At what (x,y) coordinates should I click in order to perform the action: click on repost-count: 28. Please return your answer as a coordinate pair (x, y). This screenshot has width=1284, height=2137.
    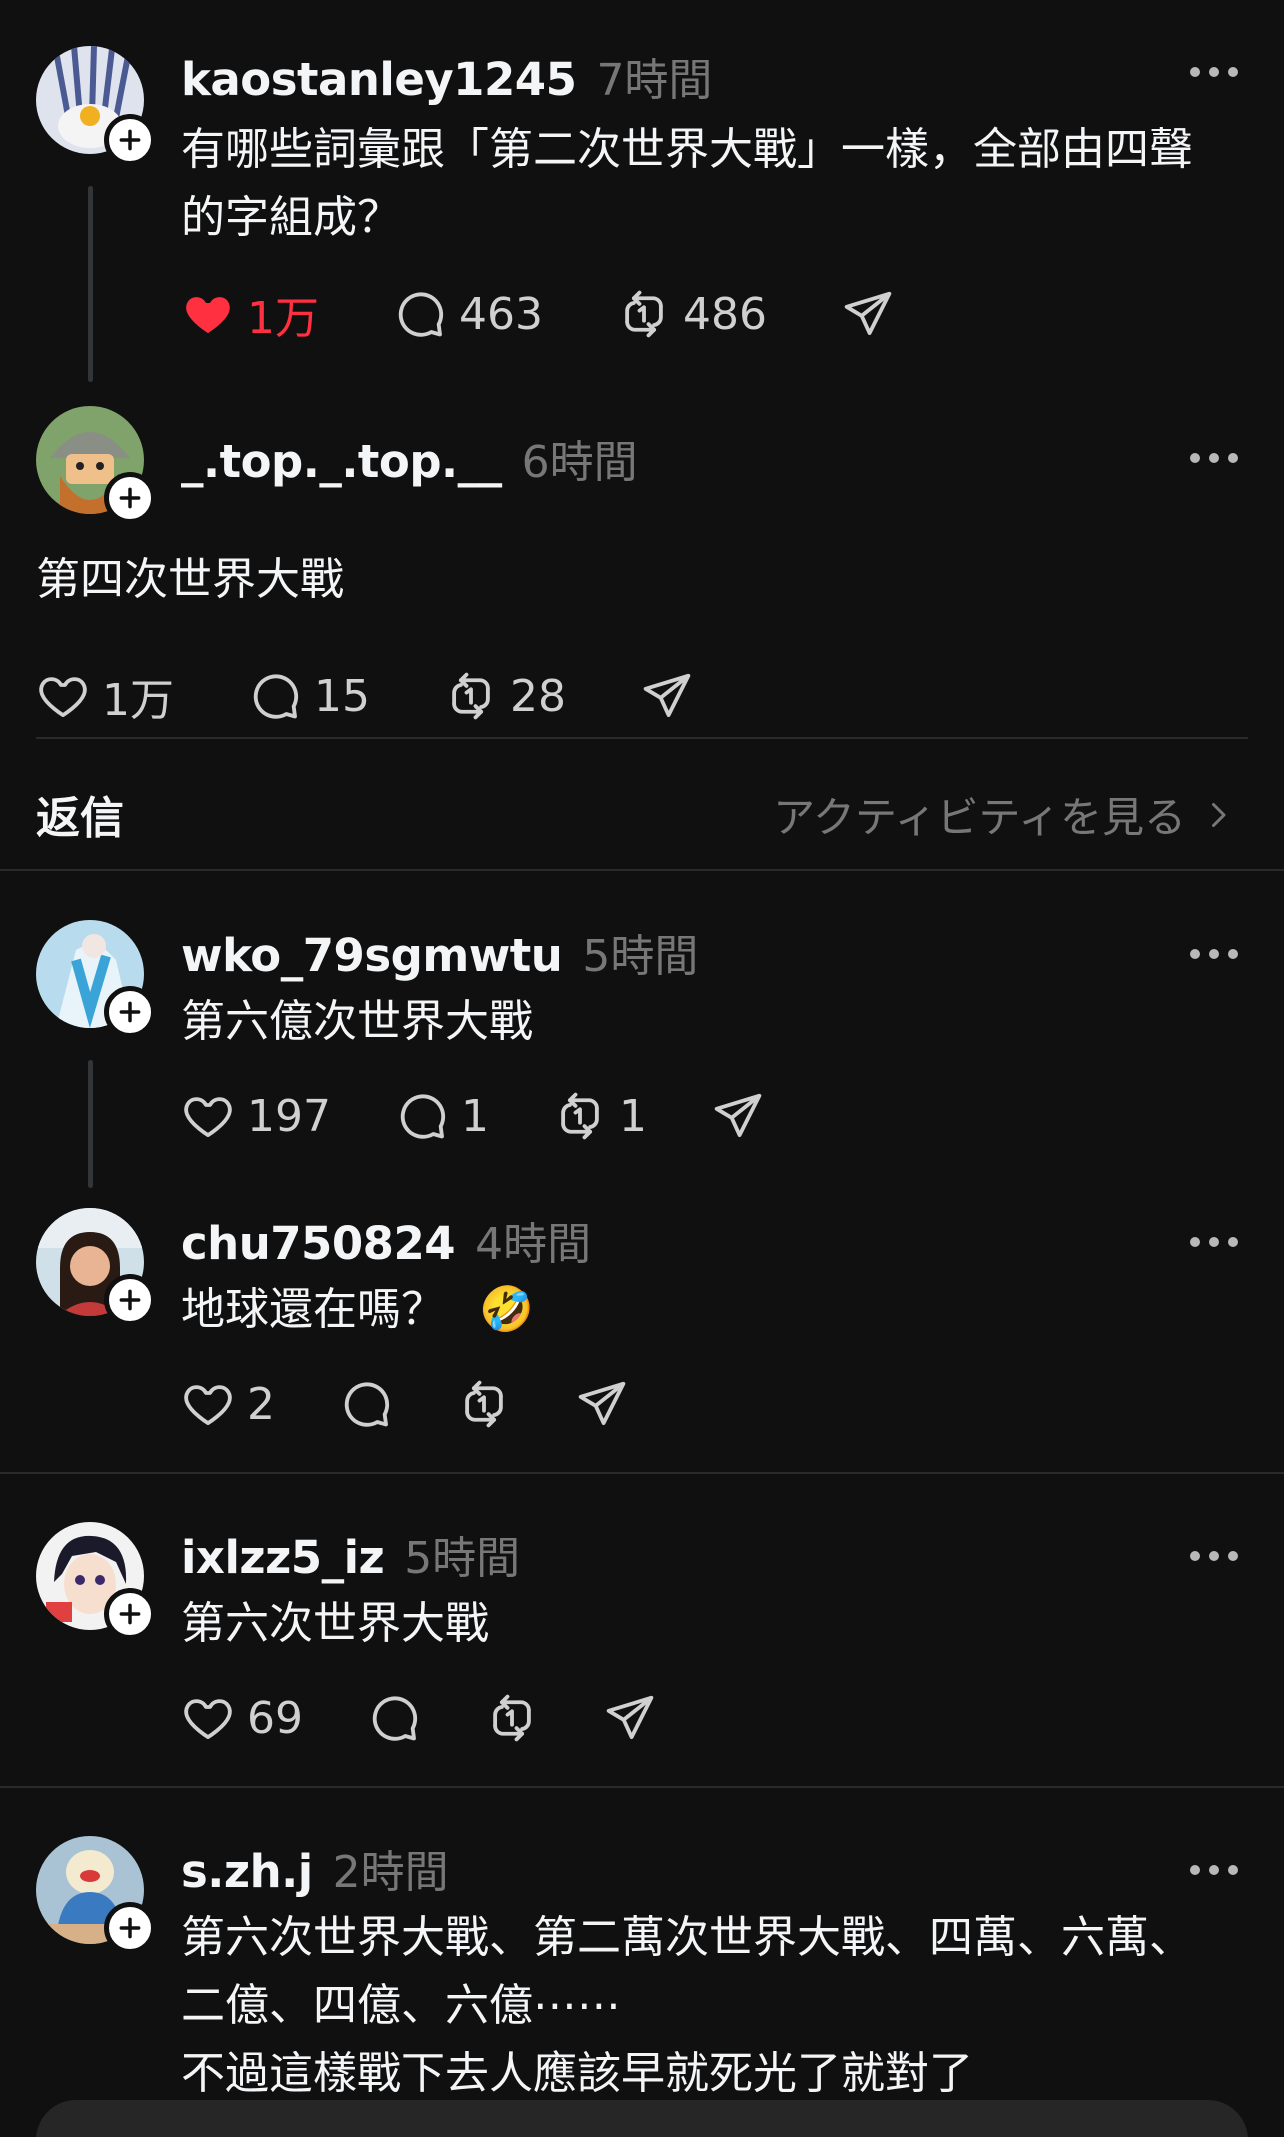
    Looking at the image, I should click on (538, 696).